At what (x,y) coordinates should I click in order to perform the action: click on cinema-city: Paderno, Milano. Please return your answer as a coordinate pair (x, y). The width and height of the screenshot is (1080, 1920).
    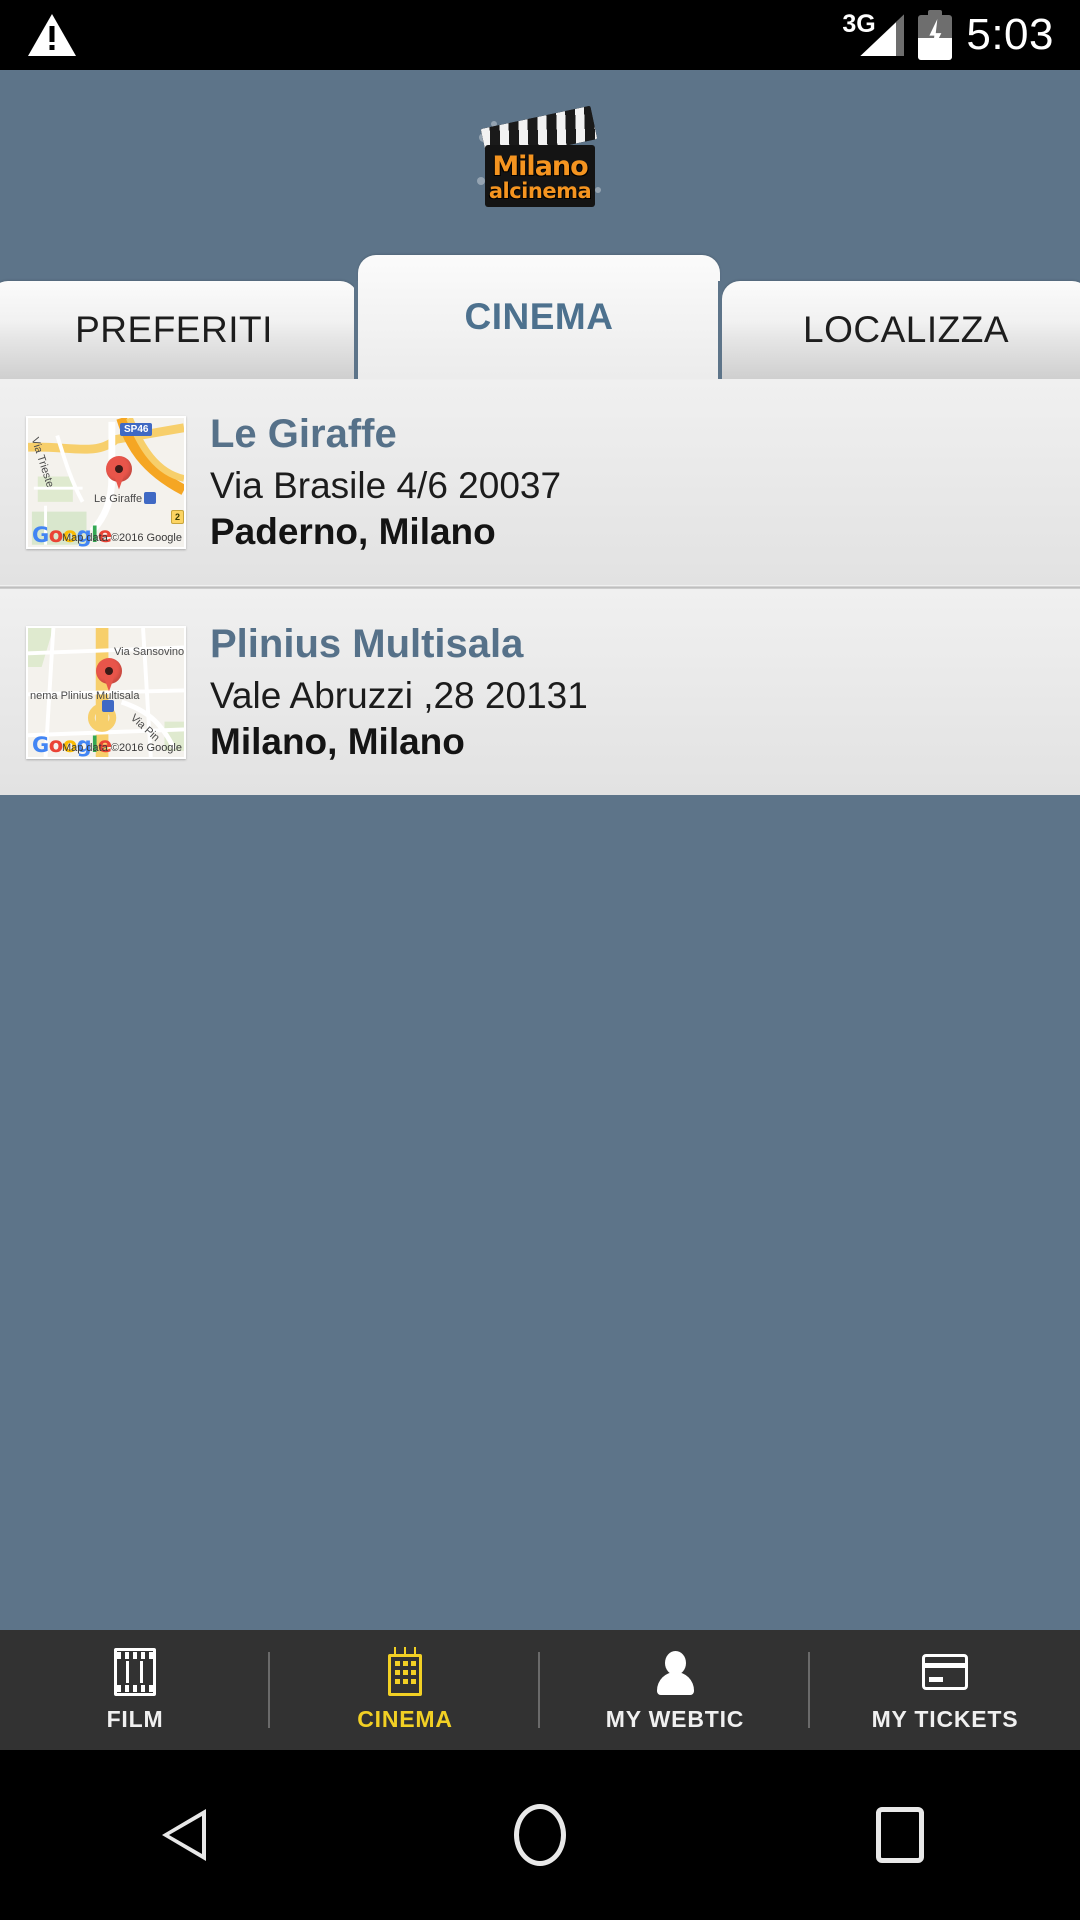
    Looking at the image, I should click on (353, 531).